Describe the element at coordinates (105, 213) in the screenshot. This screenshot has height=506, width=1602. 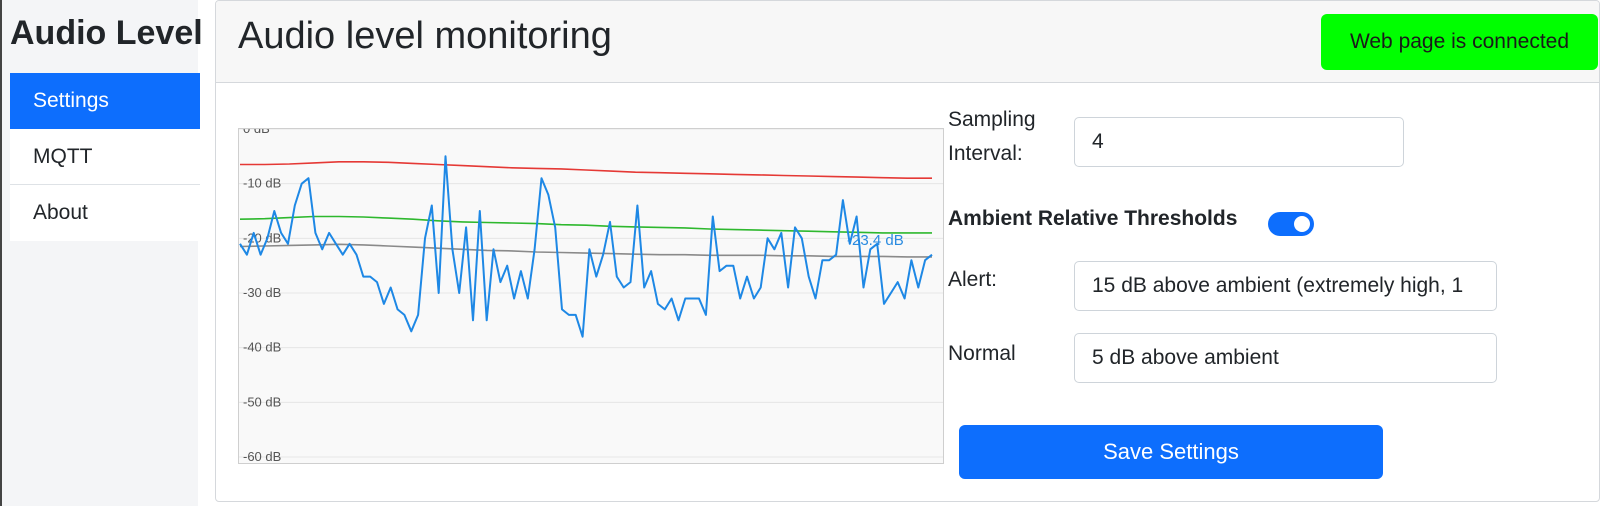
I see `sidebar-item-about: About` at that location.